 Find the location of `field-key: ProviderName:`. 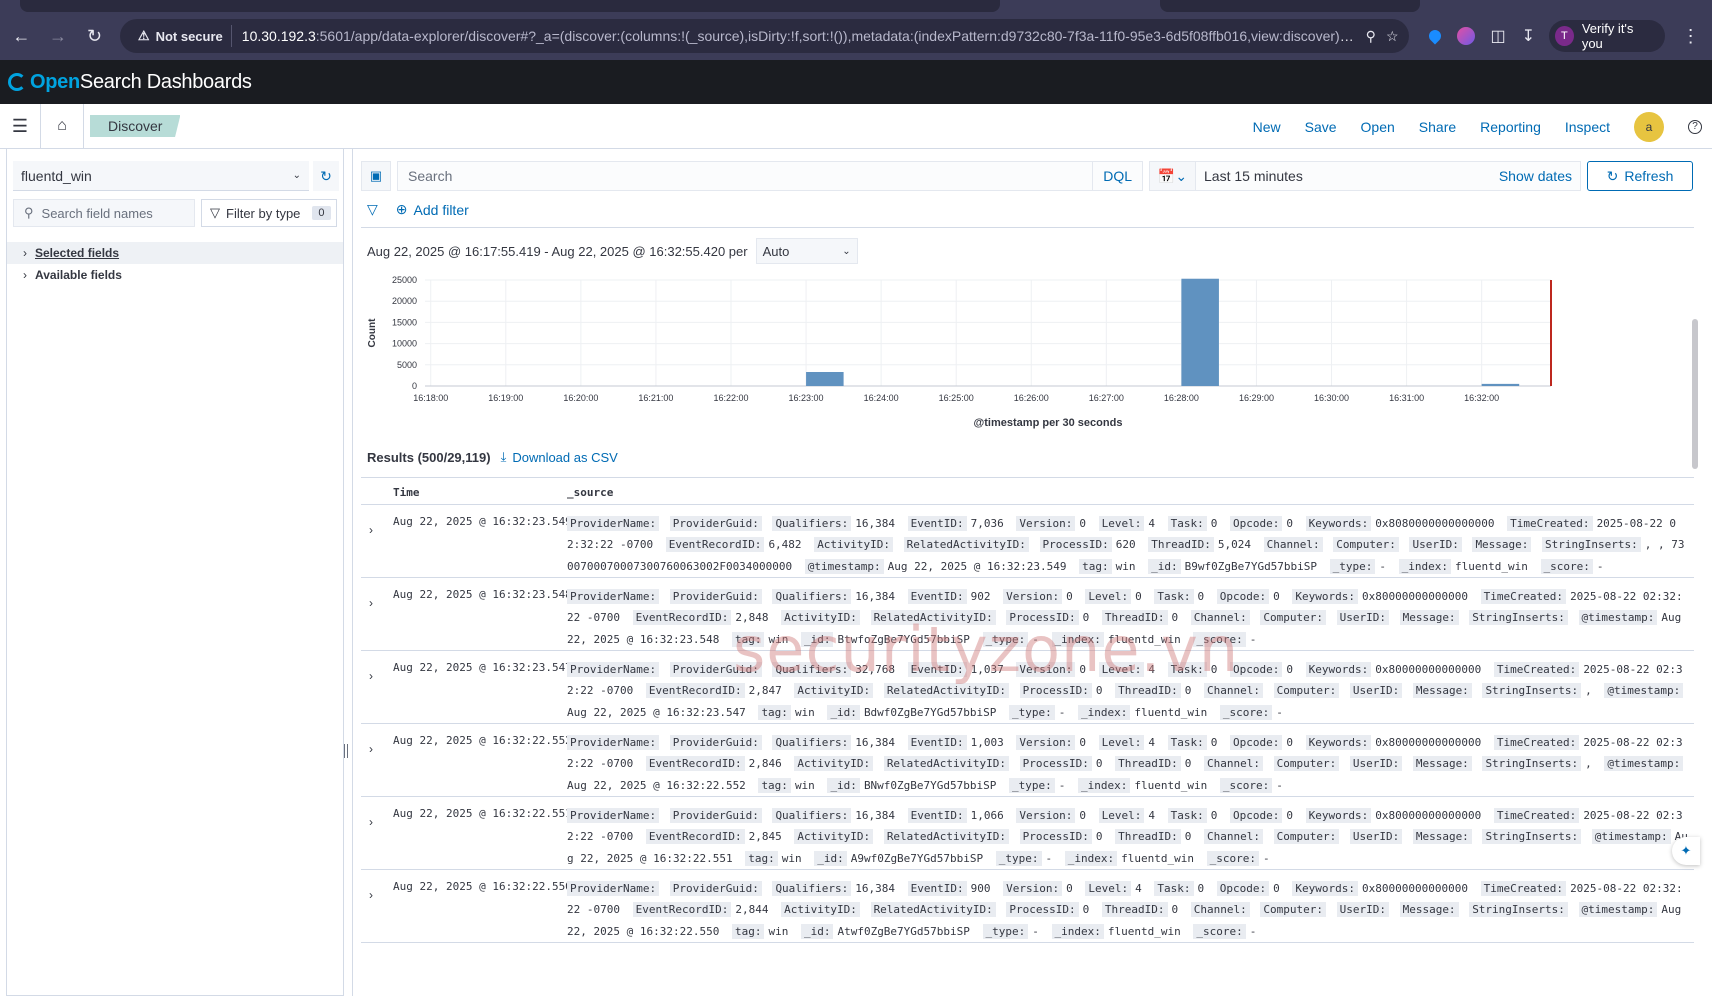

field-key: ProviderName: is located at coordinates (613, 742).